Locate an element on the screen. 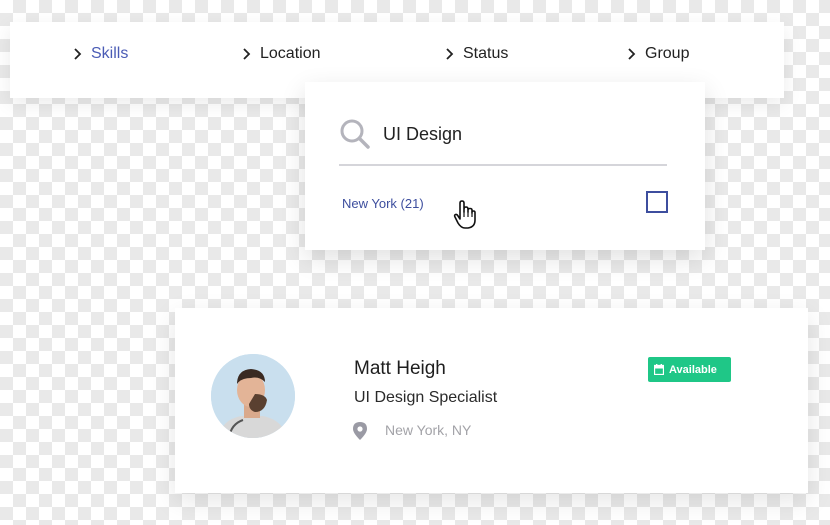 The image size is (830, 525). map-pin-icon is located at coordinates (360, 431).